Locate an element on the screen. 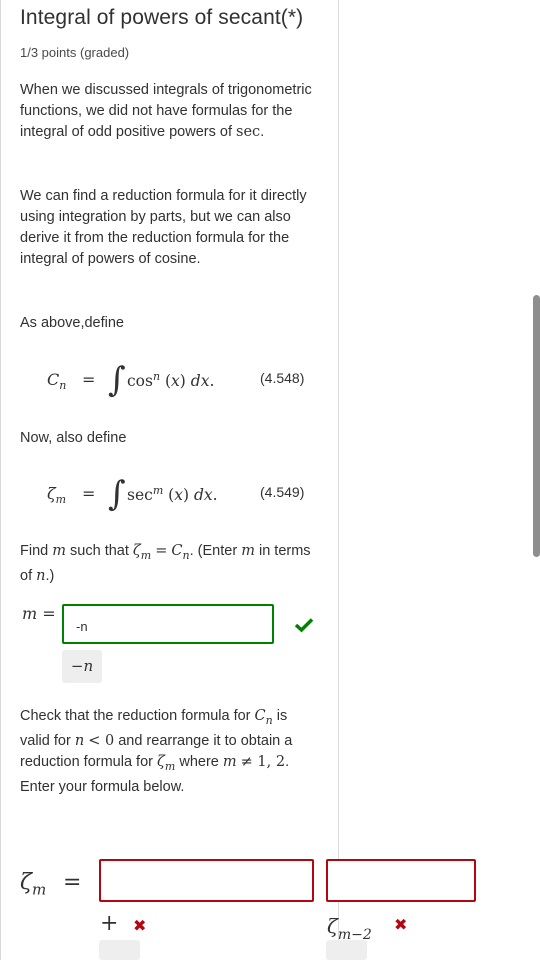 The width and height of the screenshot is (540, 960). equals-sign: = is located at coordinates (72, 882).